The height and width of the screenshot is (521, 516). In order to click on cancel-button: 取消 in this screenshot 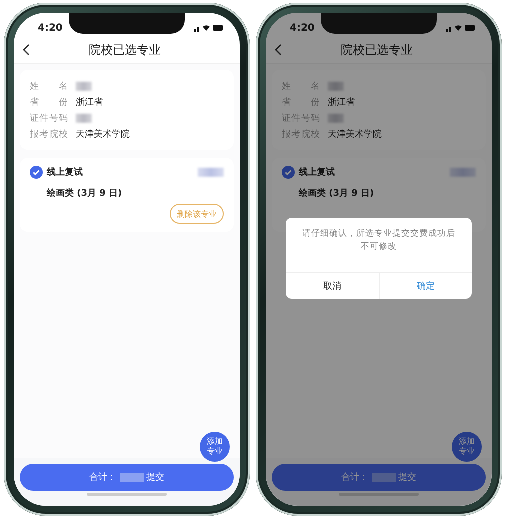, I will do `click(332, 286)`.